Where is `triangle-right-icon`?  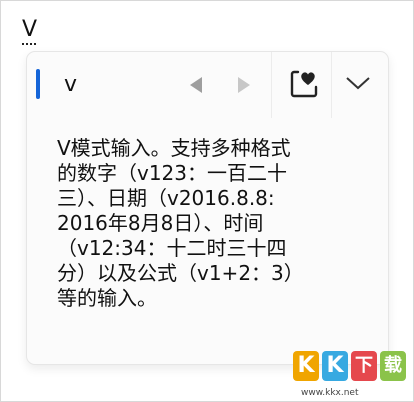
triangle-right-icon is located at coordinates (244, 85).